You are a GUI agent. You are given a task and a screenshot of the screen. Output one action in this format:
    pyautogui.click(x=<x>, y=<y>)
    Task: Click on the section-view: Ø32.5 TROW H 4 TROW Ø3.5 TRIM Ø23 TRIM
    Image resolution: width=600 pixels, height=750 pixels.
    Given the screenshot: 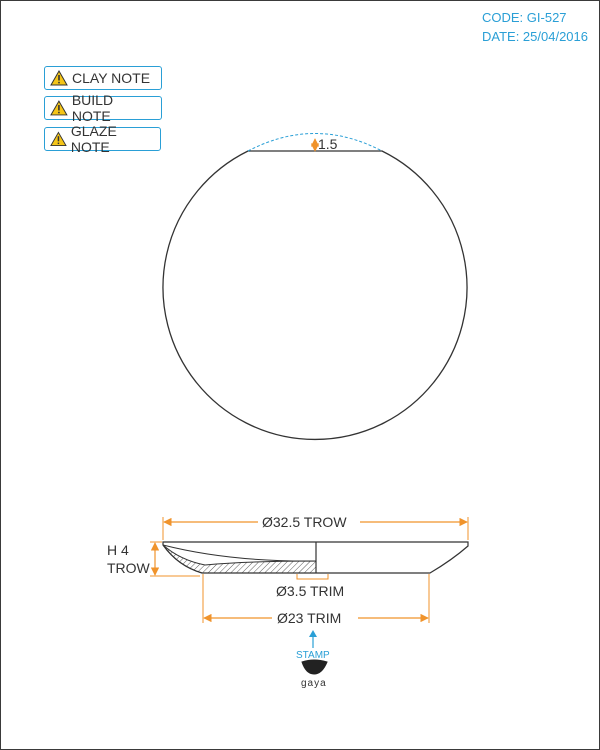 What is the action you would take?
    pyautogui.click(x=288, y=569)
    